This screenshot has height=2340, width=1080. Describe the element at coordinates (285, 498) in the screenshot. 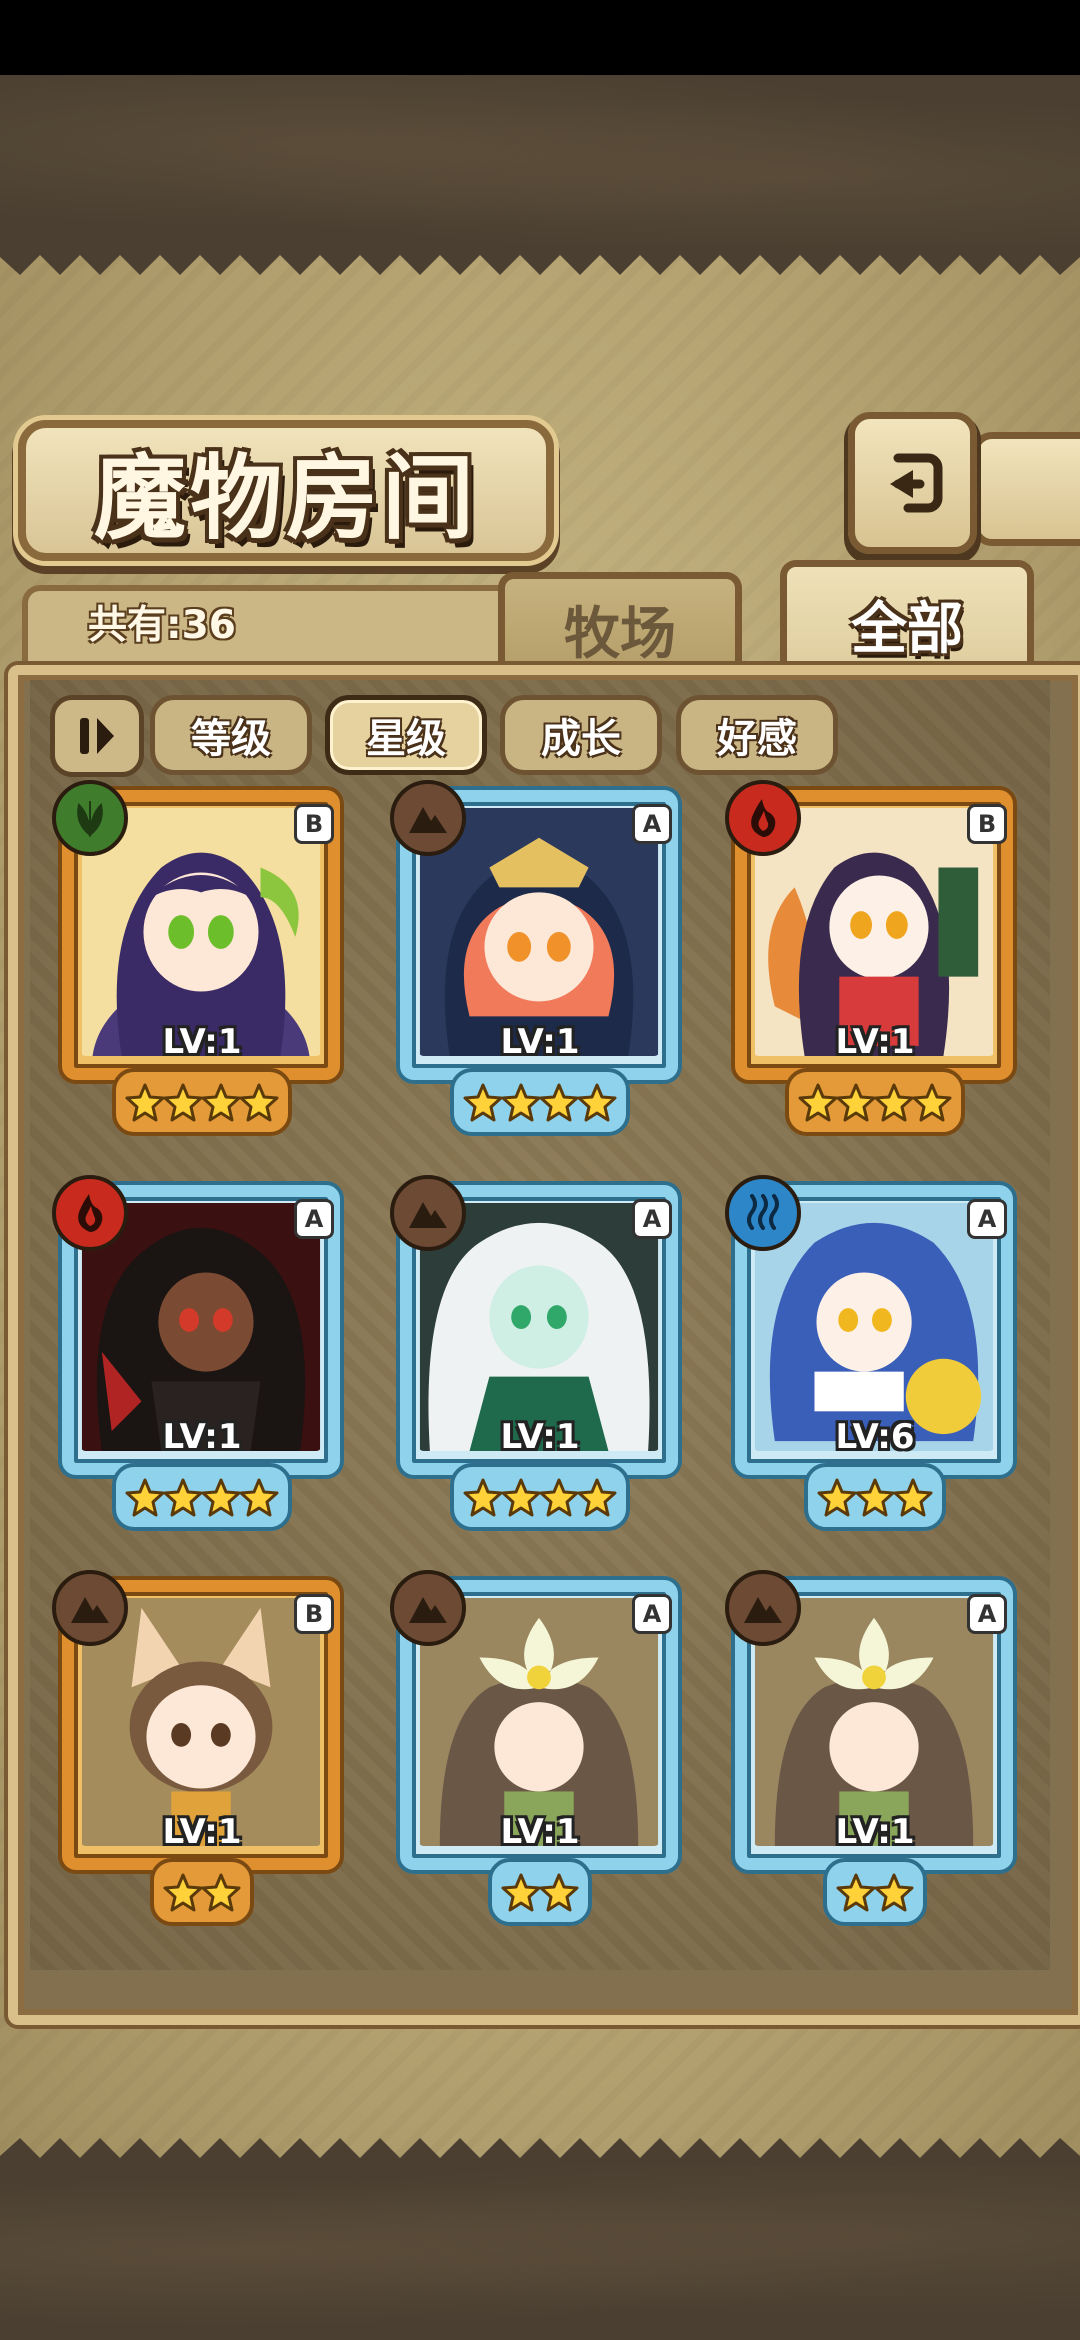

I see `page-title: 魔物房间` at that location.